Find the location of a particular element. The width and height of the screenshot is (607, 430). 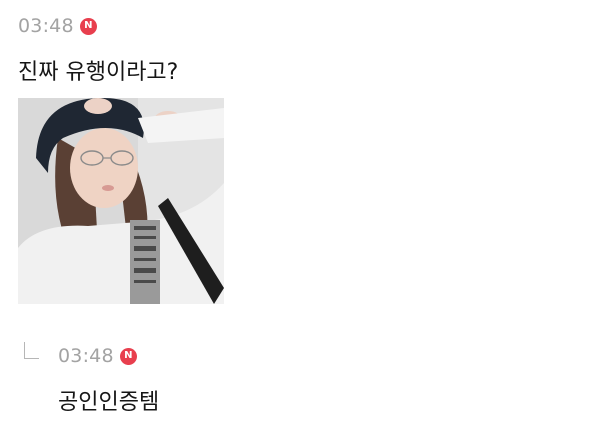

post-meta: 03:48 N is located at coordinates (303, 26).